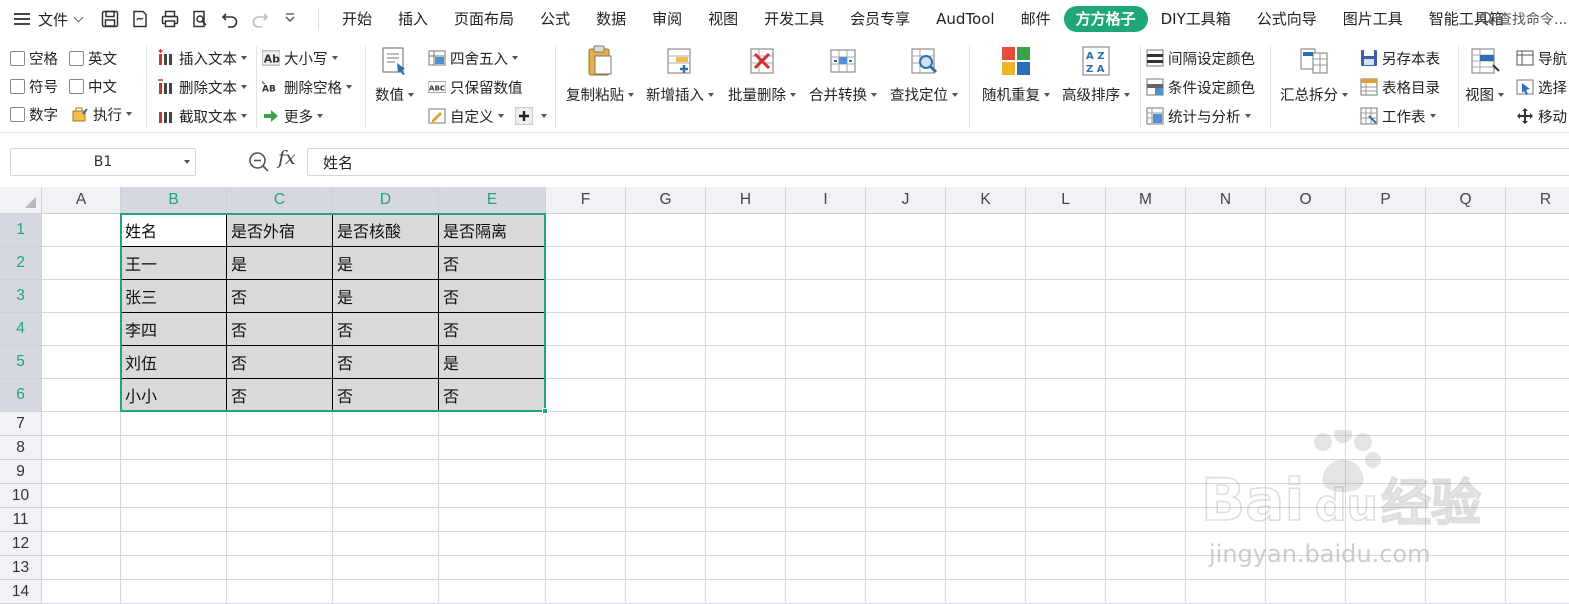 The width and height of the screenshot is (1569, 604). Describe the element at coordinates (386, 592) in the screenshot. I see `cell-d14` at that location.